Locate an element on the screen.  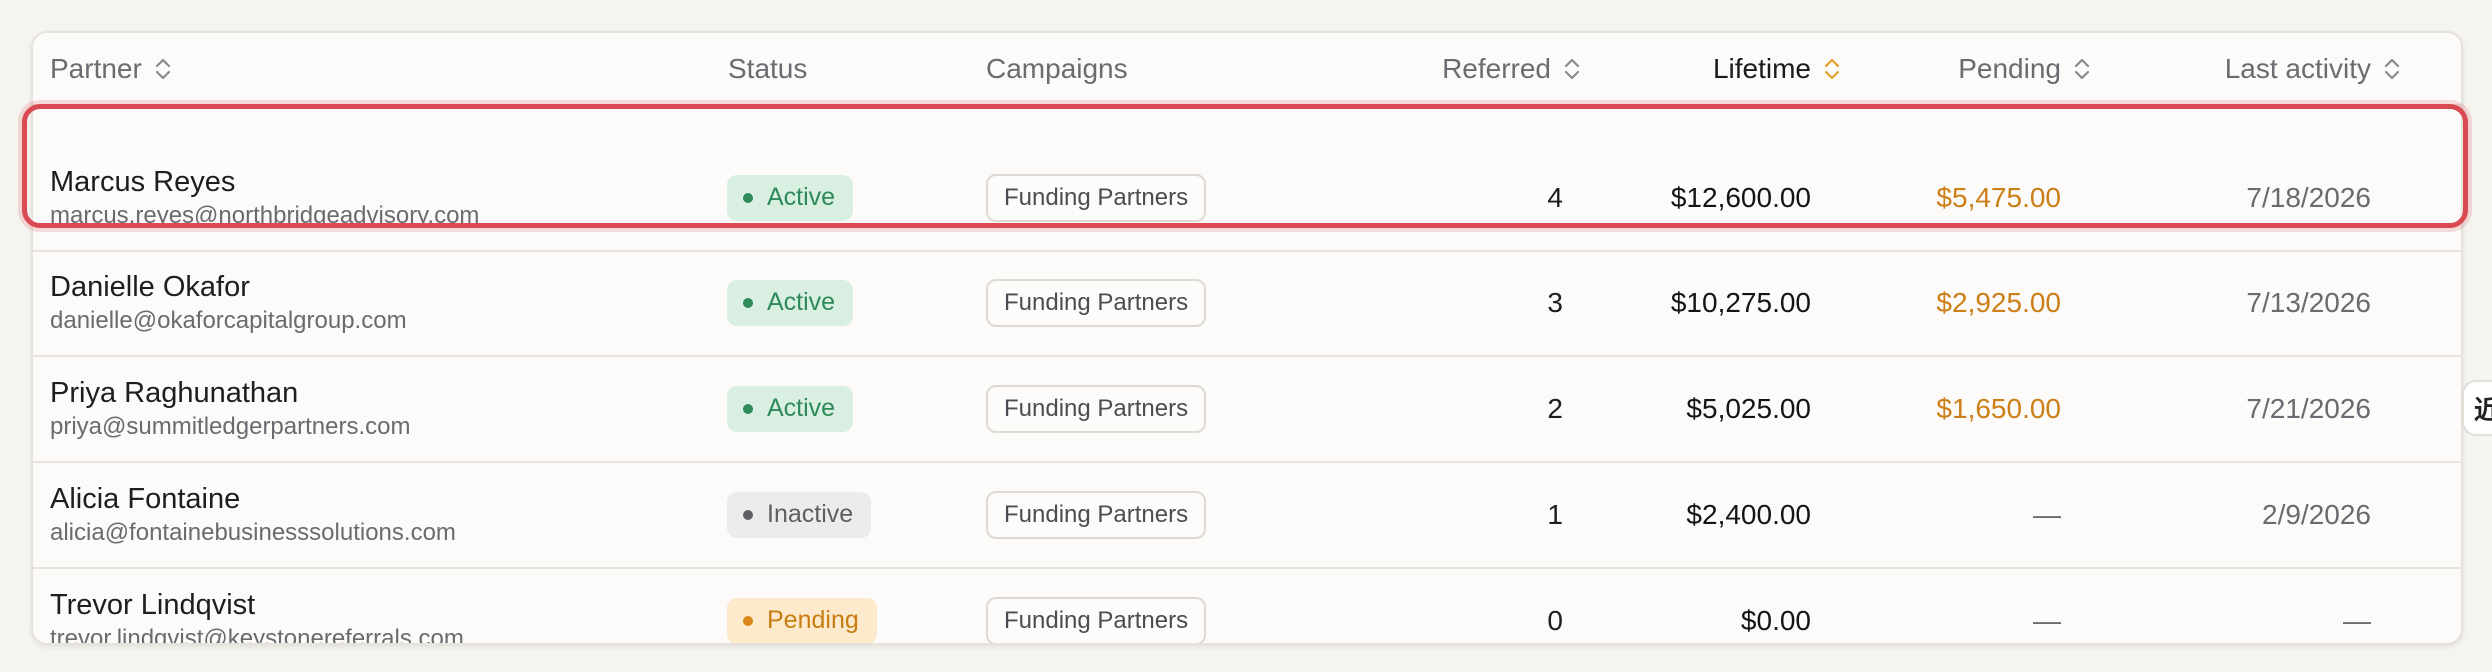
lifetime-value: $0.00 is located at coordinates (1775, 620).